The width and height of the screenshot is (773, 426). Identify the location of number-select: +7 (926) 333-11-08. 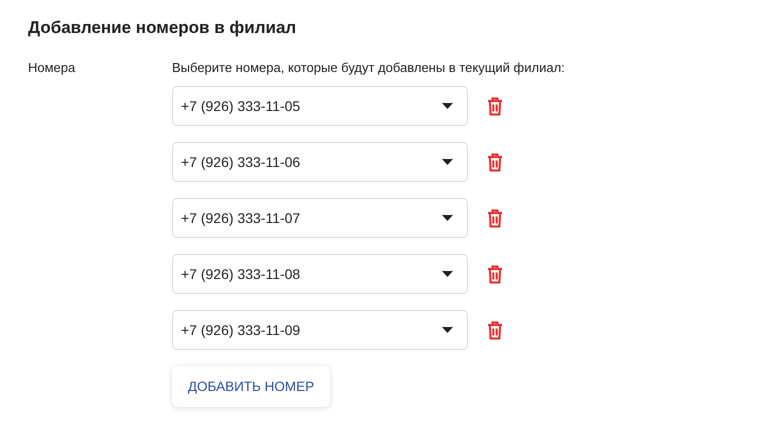
(320, 274).